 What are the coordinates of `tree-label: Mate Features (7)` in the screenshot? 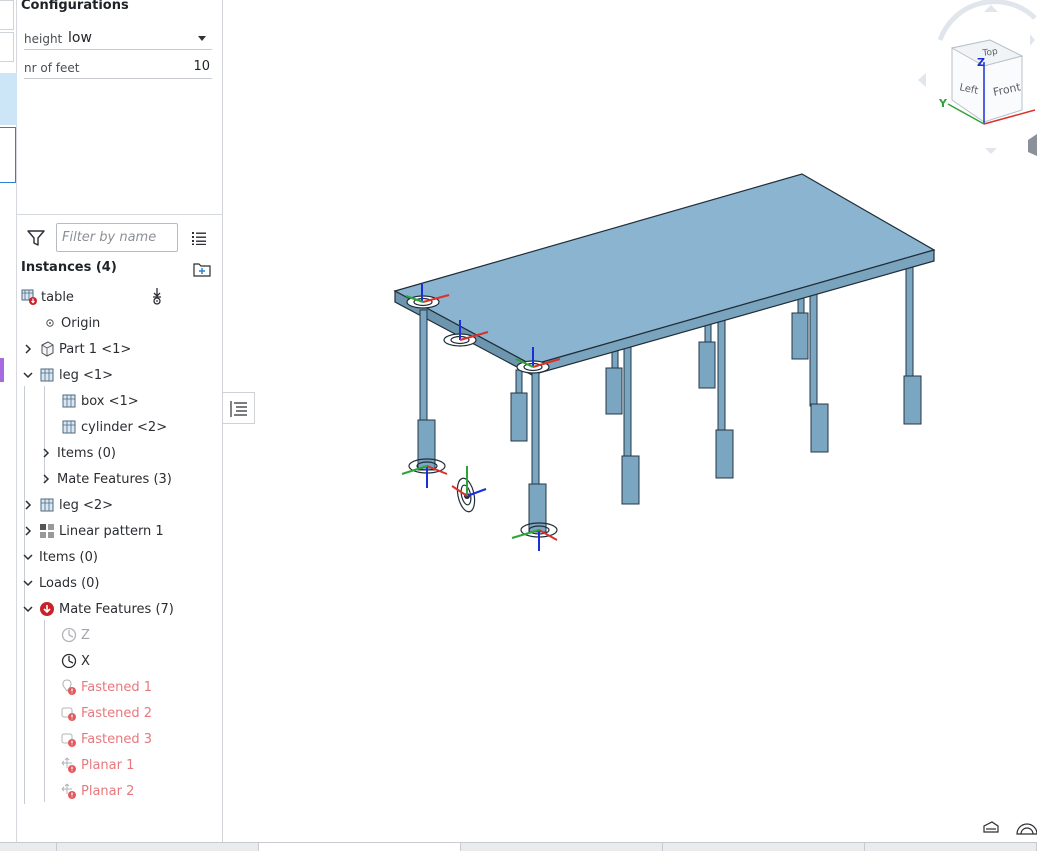 It's located at (116, 609).